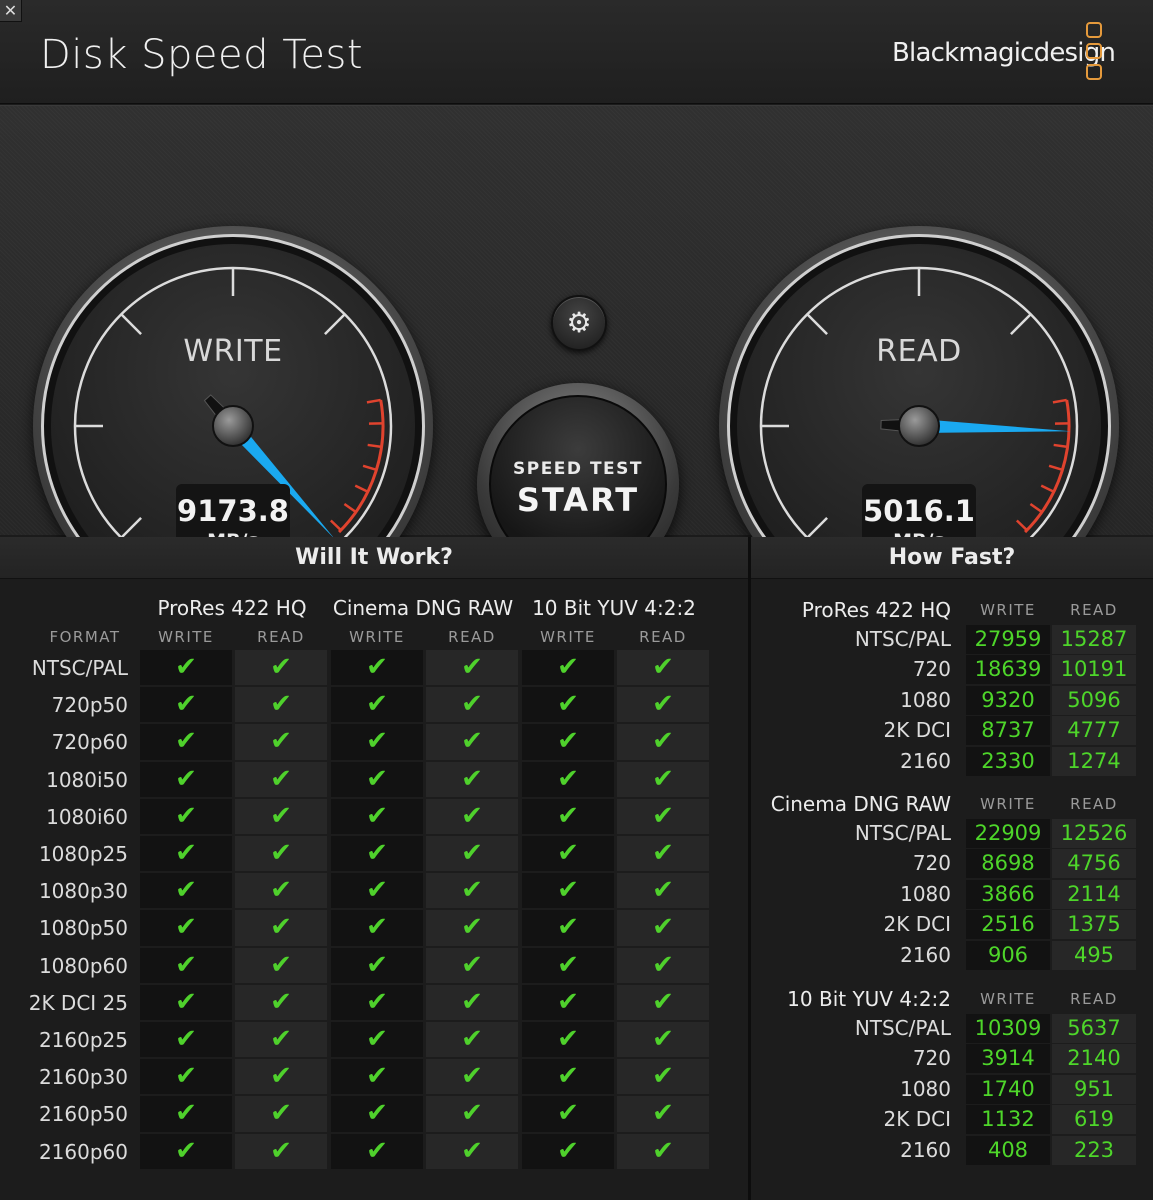 This screenshot has height=1200, width=1153. Describe the element at coordinates (1095, 54) in the screenshot. I see `brand-logo-icon` at that location.